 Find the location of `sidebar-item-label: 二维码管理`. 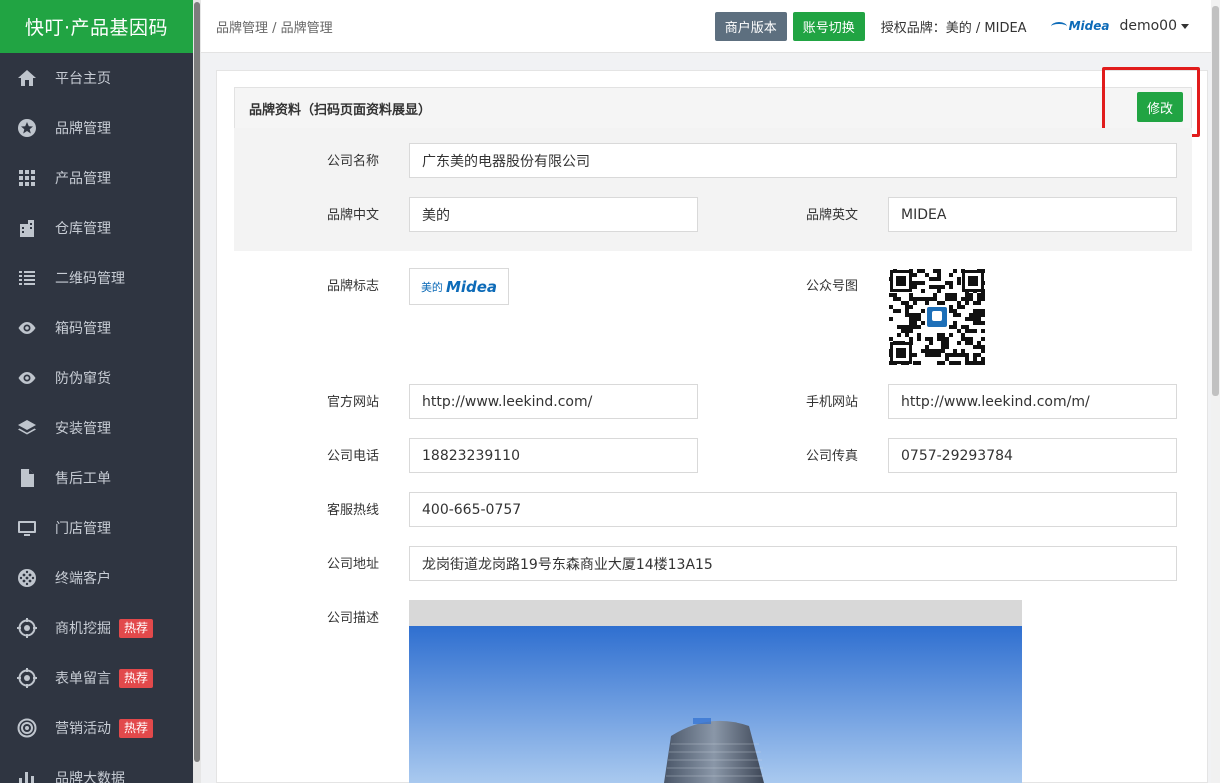

sidebar-item-label: 二维码管理 is located at coordinates (90, 279).